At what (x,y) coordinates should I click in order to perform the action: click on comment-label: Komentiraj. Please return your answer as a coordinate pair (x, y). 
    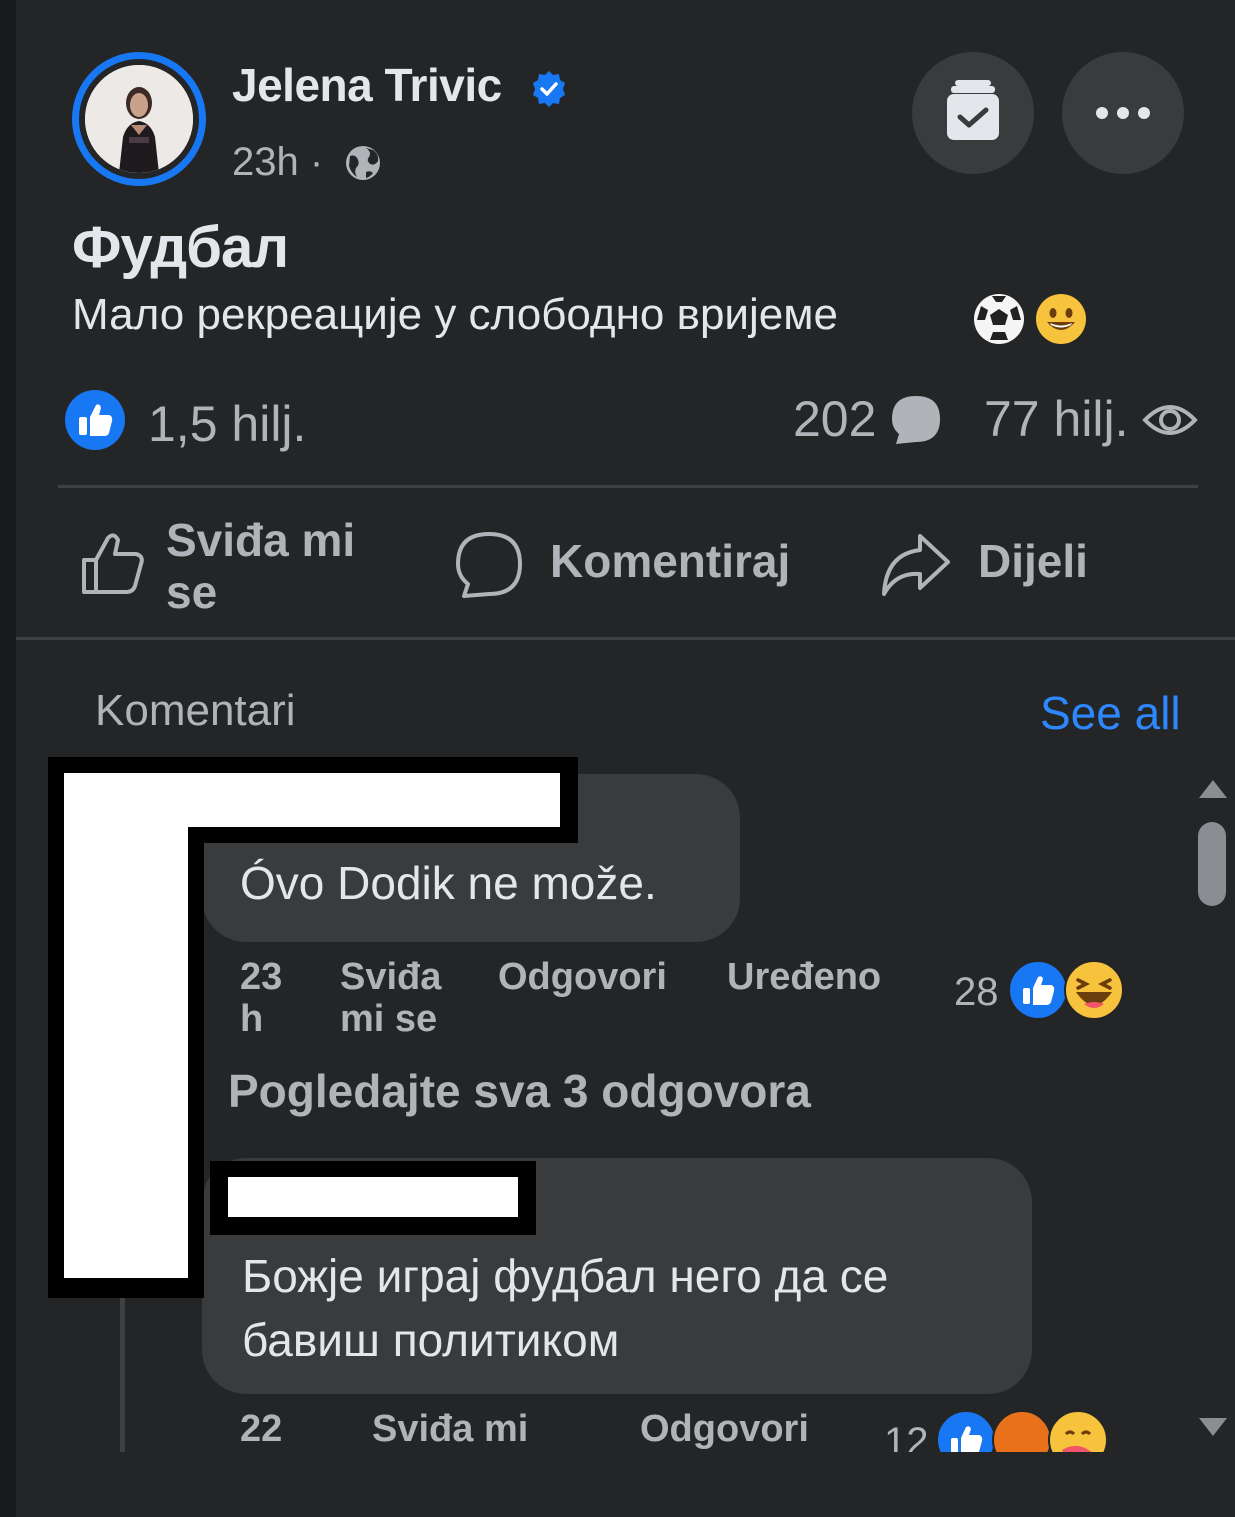
    Looking at the image, I should click on (670, 561).